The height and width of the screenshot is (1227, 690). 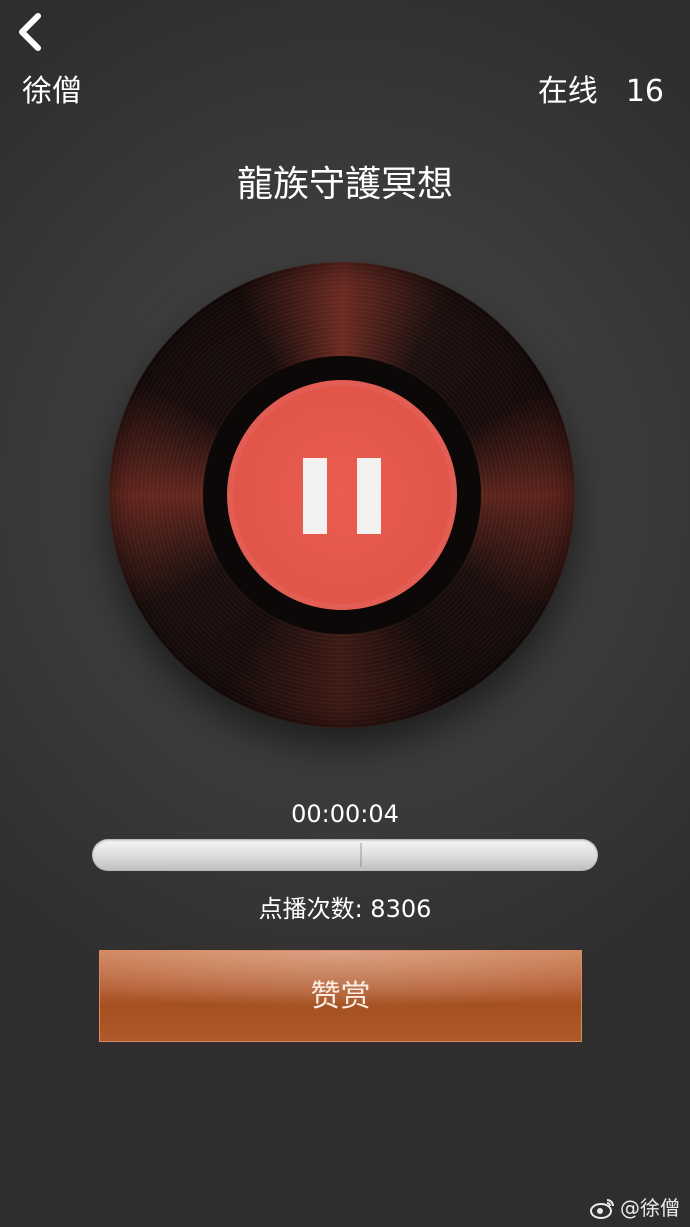 What do you see at coordinates (601, 92) in the screenshot?
I see `online-status: 在线 16` at bounding box center [601, 92].